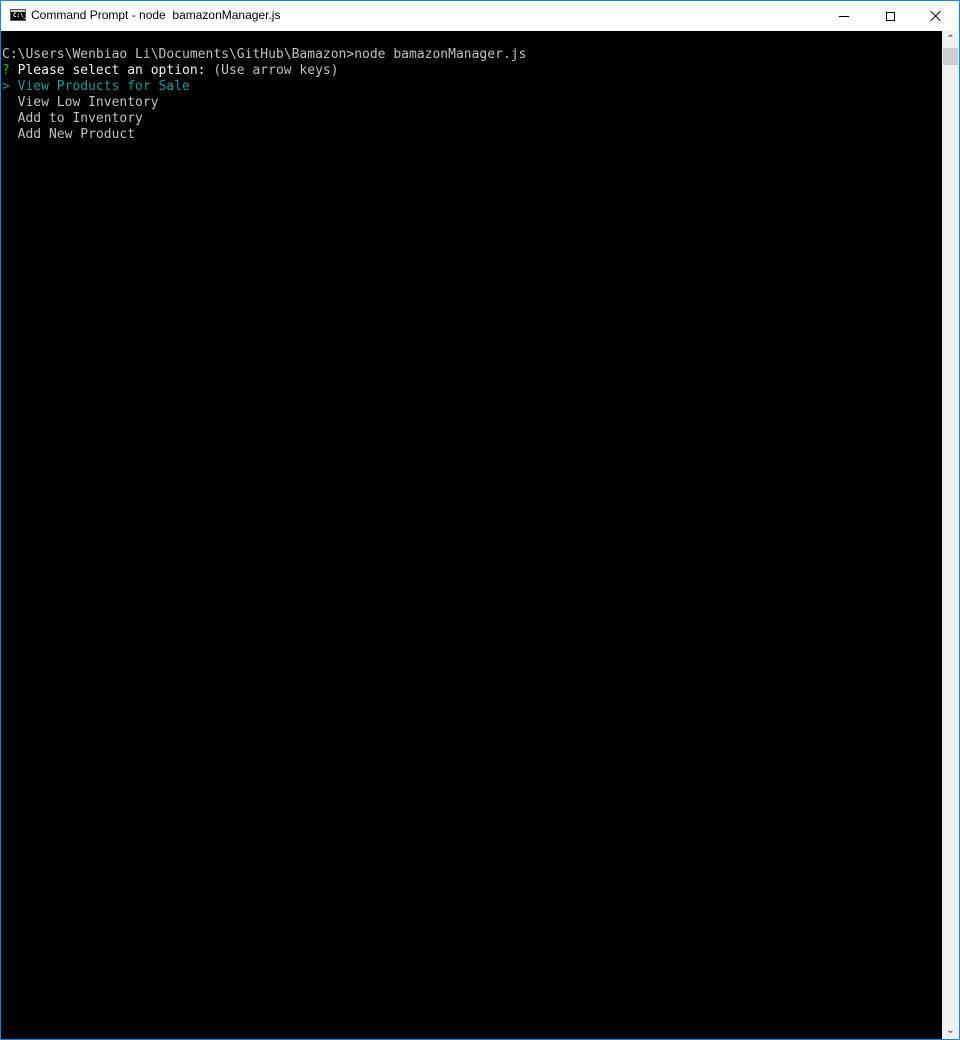  What do you see at coordinates (6, 86) in the screenshot?
I see `selection-pointer-icon: >` at bounding box center [6, 86].